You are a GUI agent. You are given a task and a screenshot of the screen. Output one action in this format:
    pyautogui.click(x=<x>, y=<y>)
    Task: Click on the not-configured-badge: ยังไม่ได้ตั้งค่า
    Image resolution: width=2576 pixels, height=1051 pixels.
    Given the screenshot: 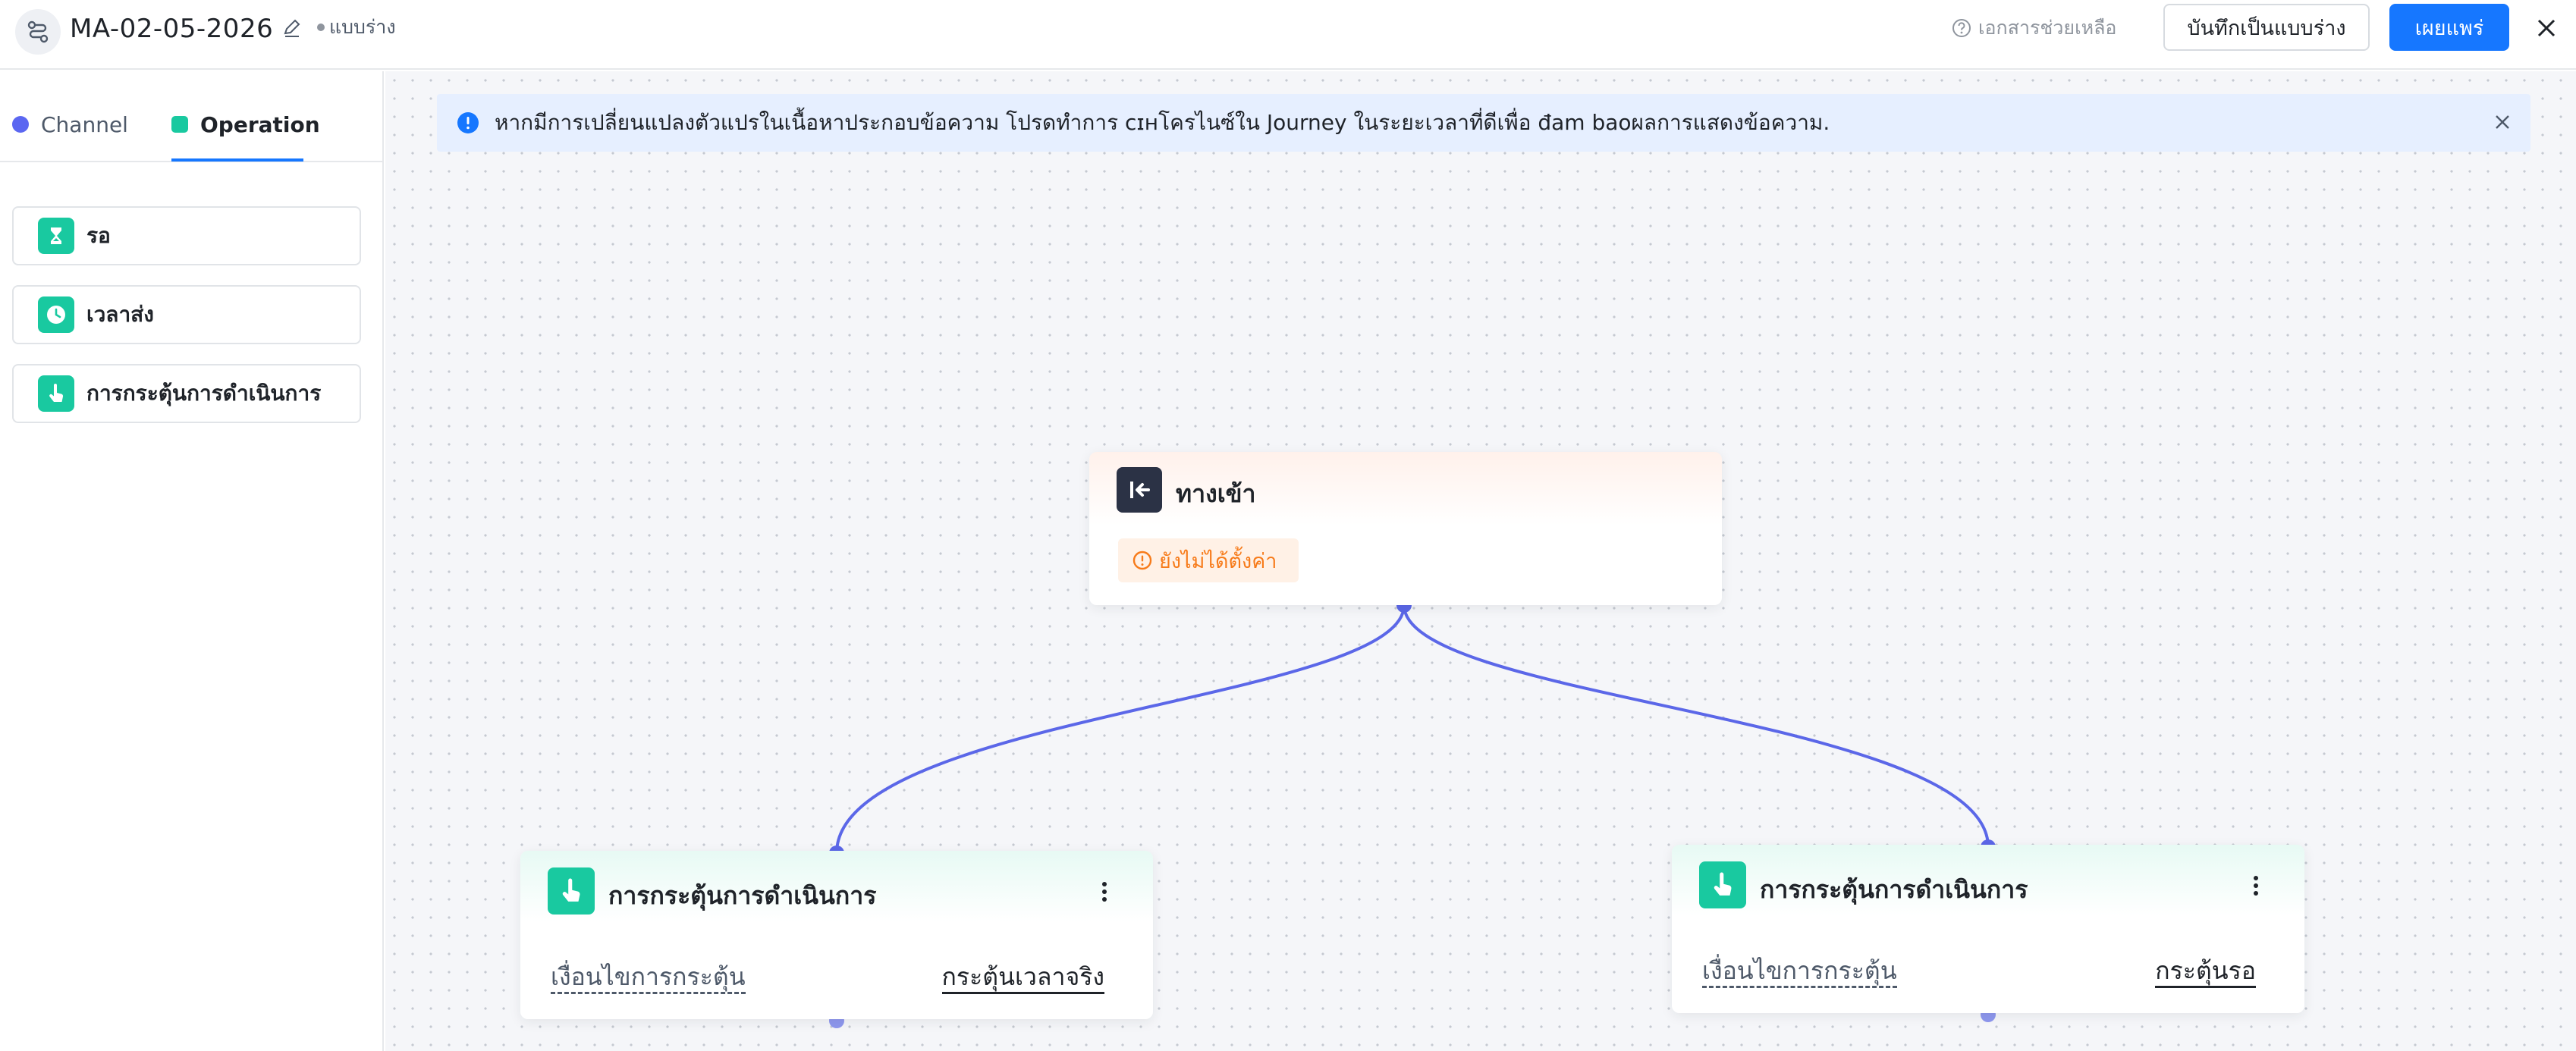 What is the action you would take?
    pyautogui.click(x=1208, y=560)
    